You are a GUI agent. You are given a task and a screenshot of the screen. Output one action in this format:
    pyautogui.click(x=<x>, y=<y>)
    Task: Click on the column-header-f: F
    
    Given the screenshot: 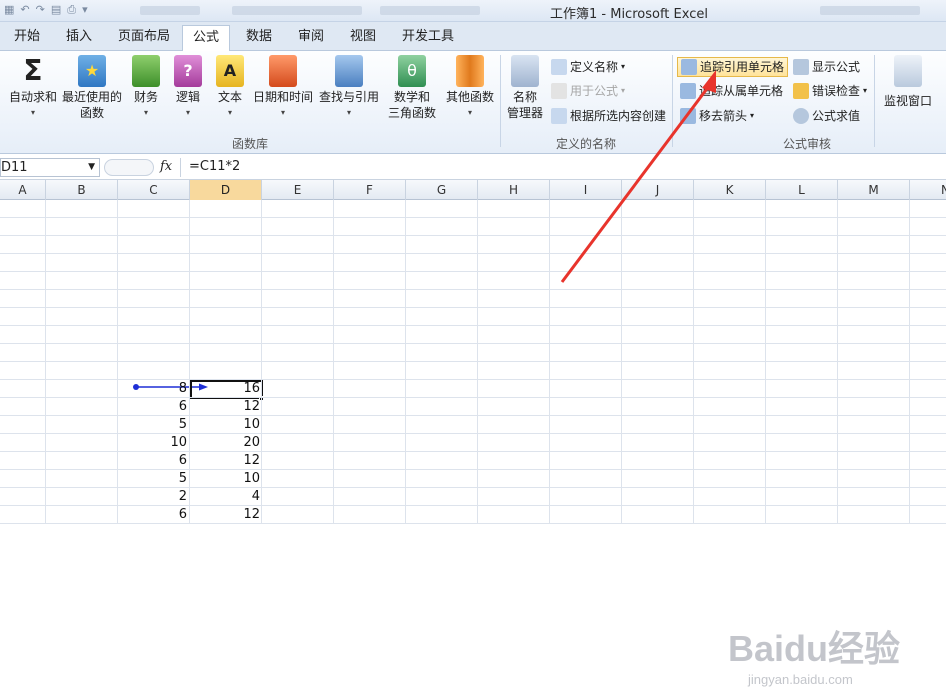 What is the action you would take?
    pyautogui.click(x=370, y=190)
    